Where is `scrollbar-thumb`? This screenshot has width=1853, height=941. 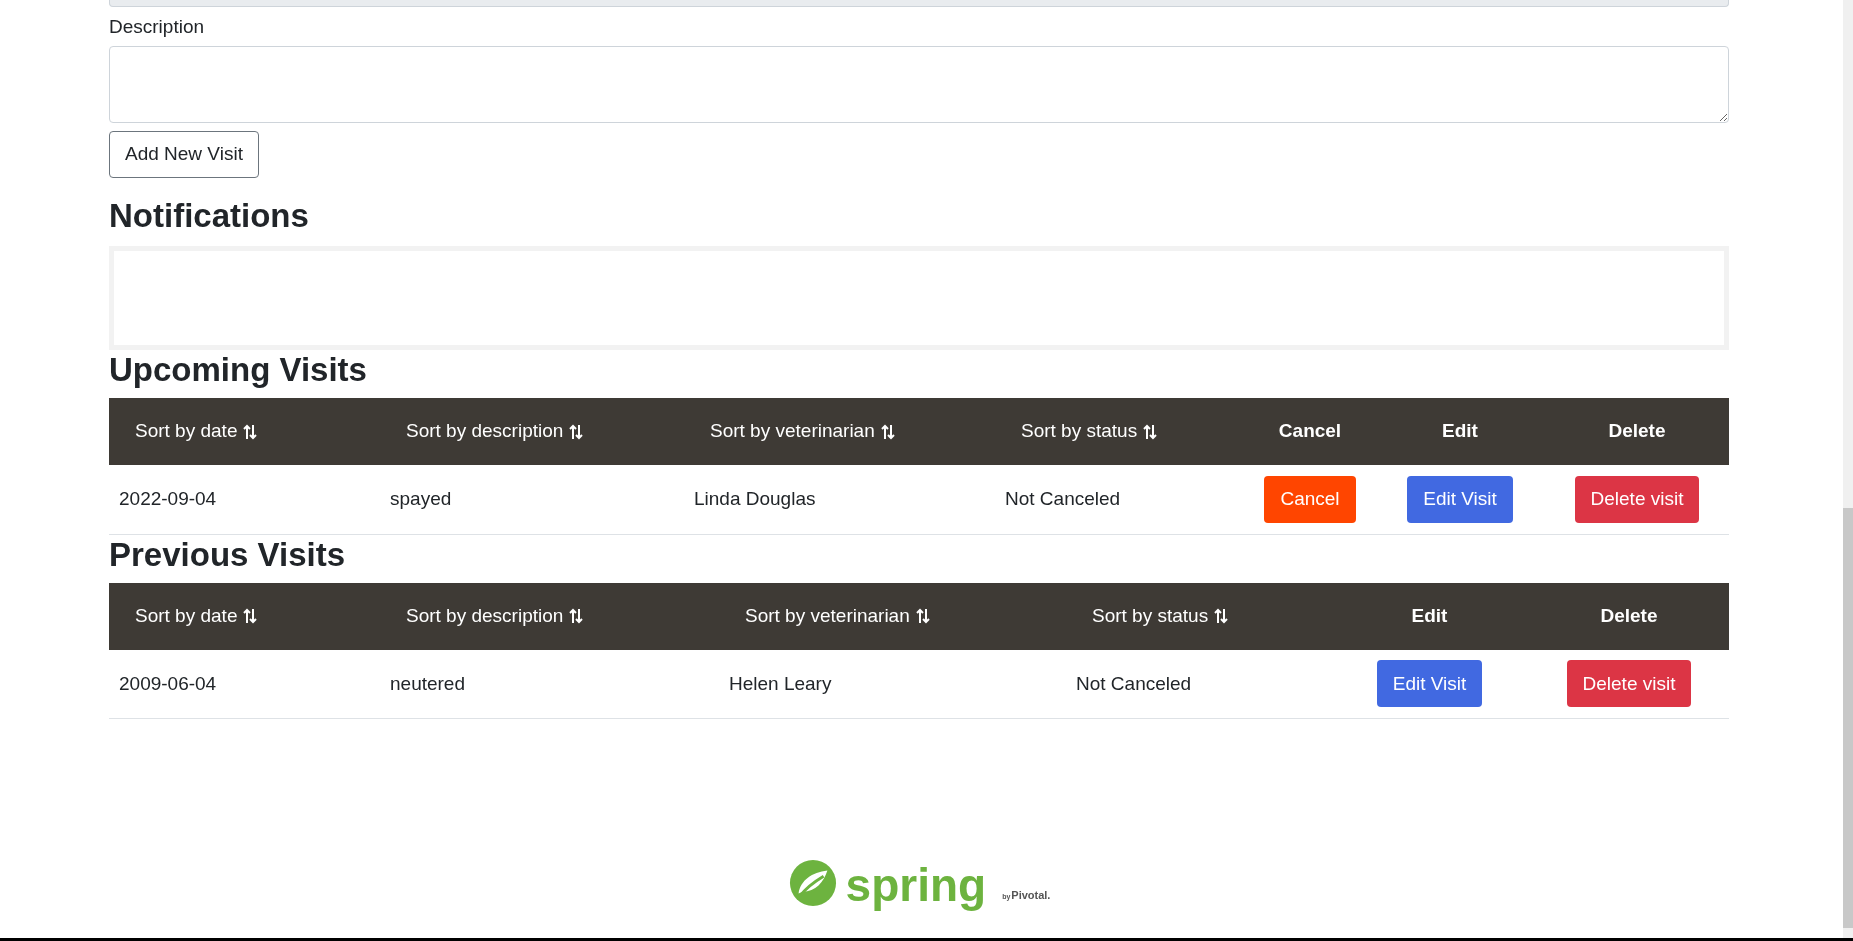
scrollbar-thumb is located at coordinates (1848, 718).